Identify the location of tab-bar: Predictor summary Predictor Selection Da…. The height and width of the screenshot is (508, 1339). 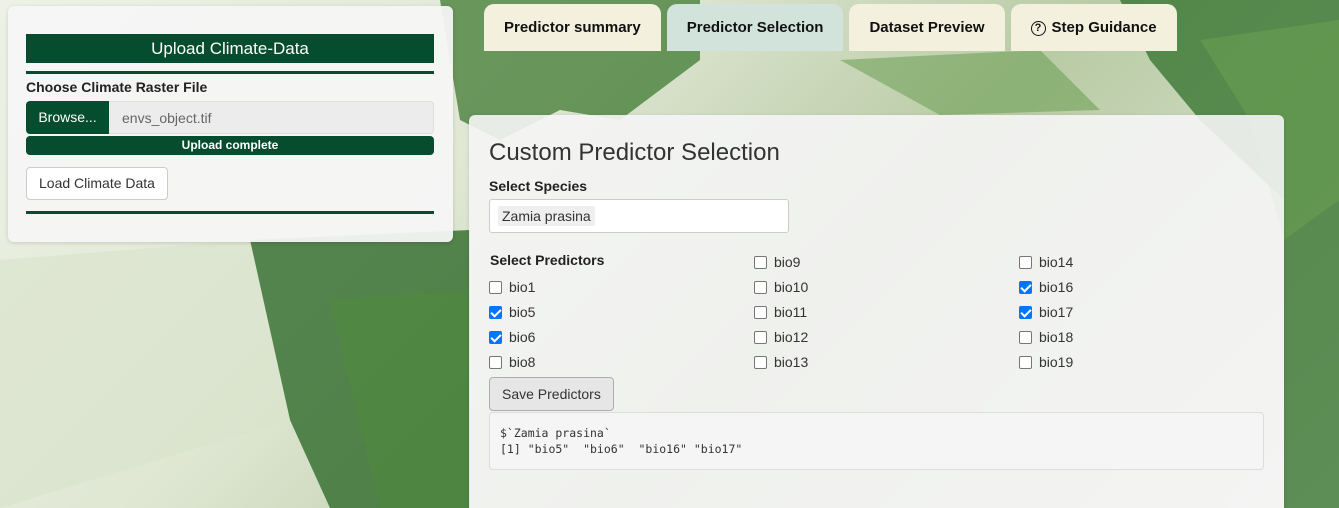
(833, 27).